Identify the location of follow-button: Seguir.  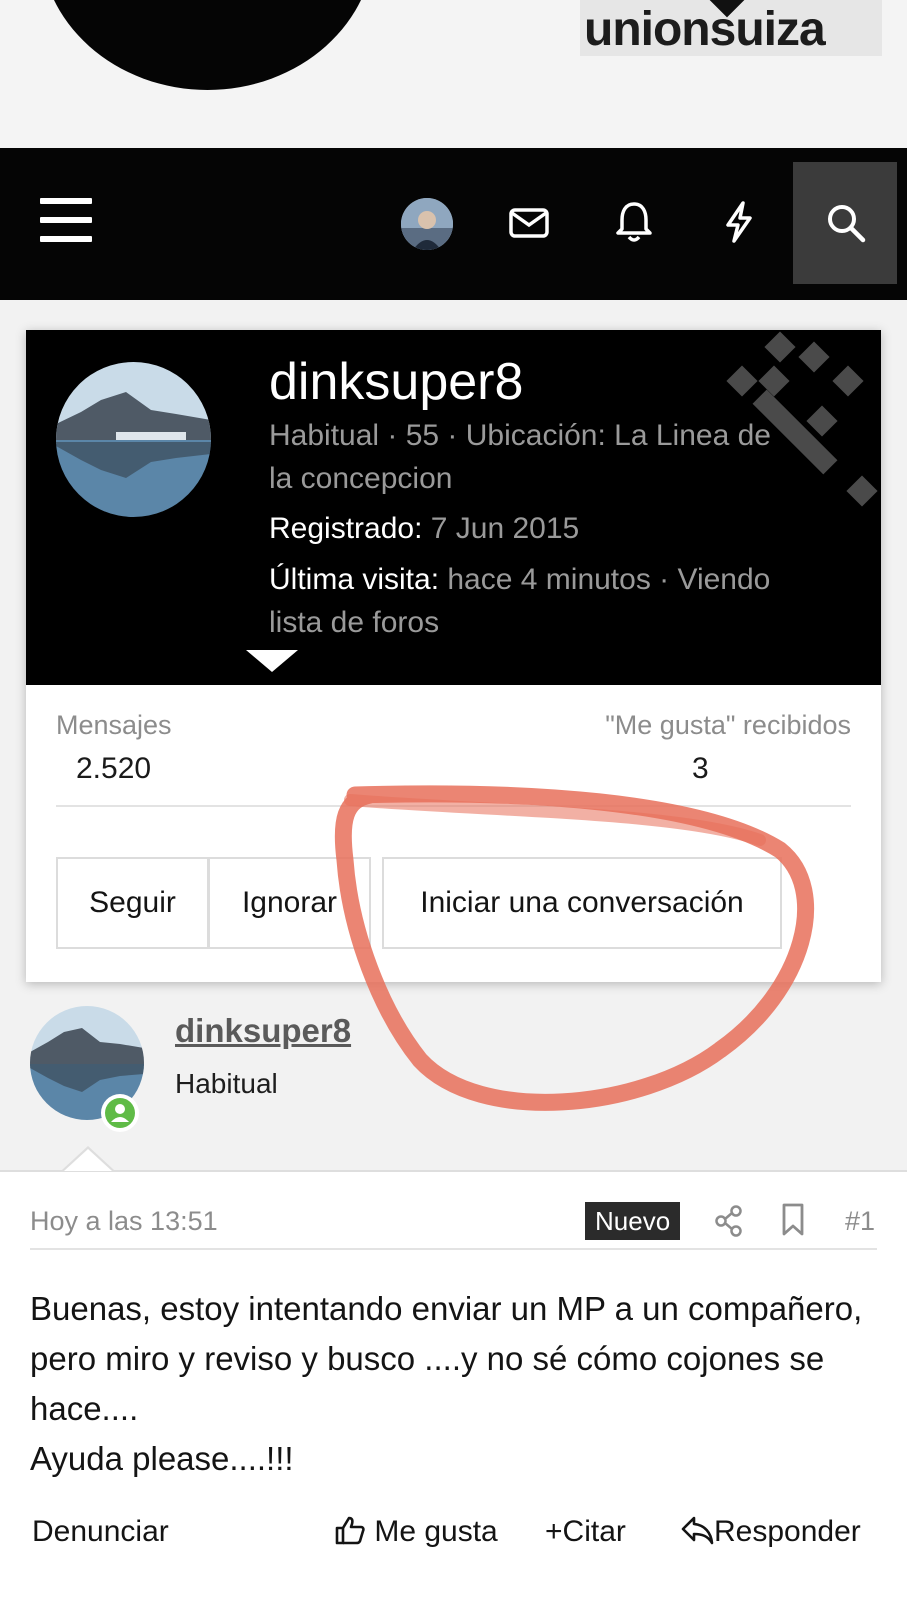
(132, 903).